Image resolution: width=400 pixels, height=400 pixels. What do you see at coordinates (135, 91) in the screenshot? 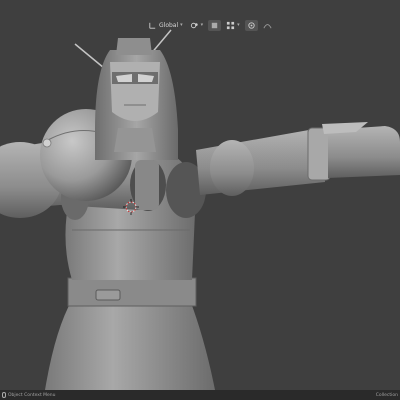
I see `robot-face` at bounding box center [135, 91].